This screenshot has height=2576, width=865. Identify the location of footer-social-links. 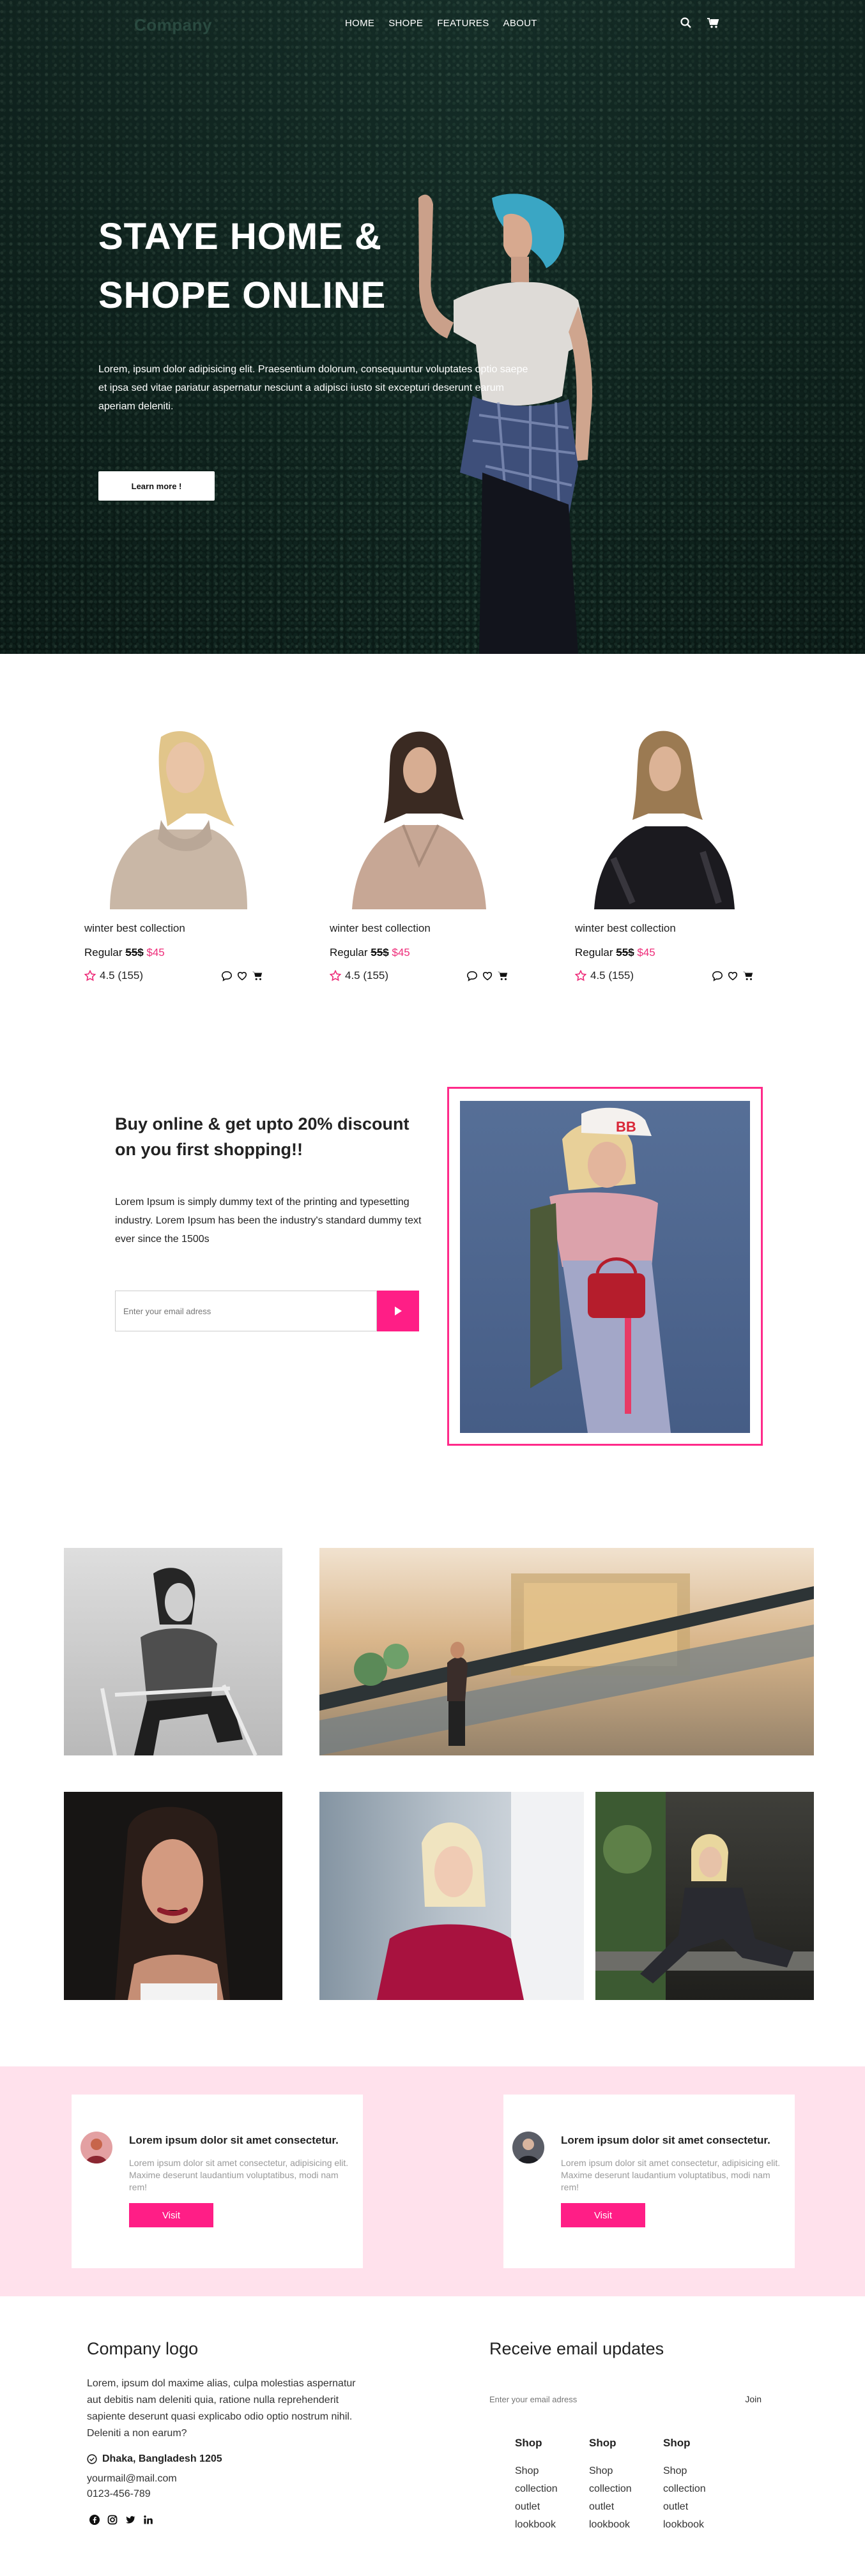
(121, 2520).